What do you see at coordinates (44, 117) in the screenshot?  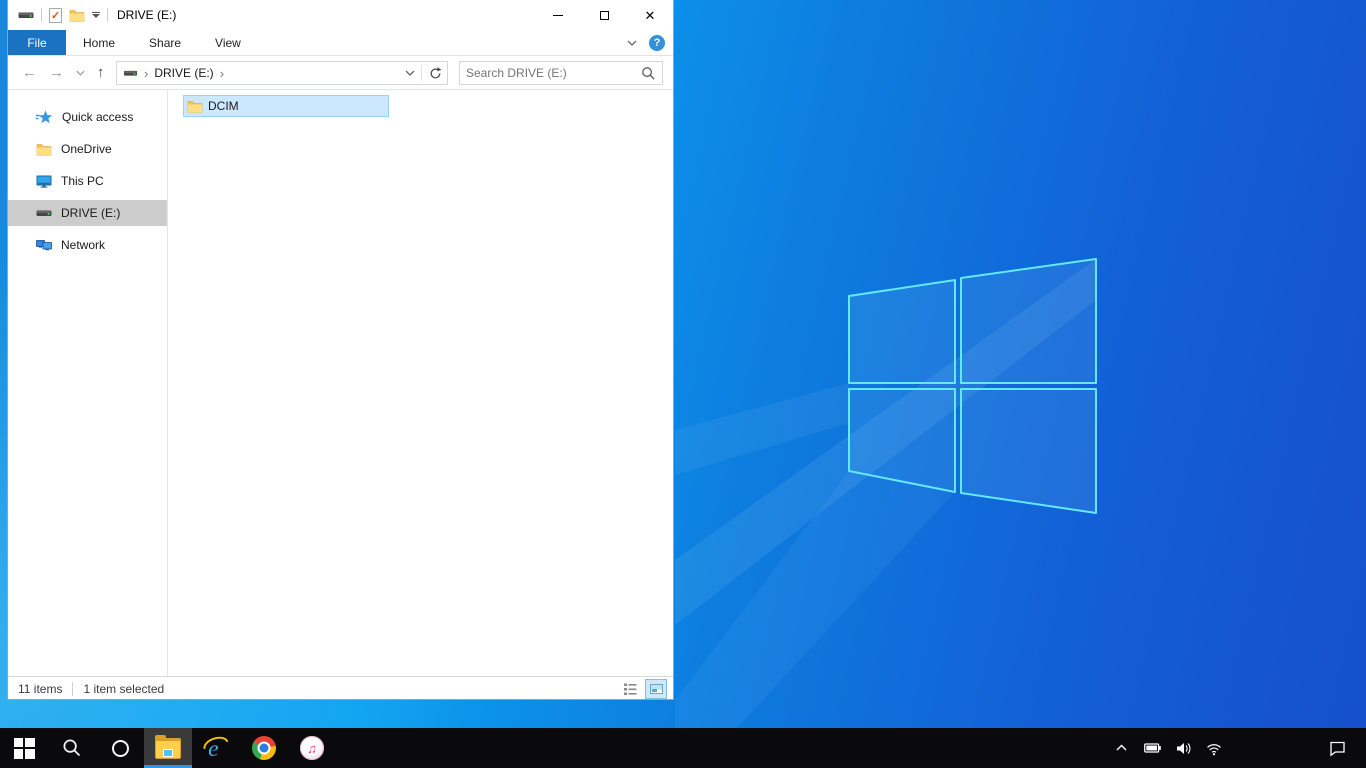 I see `quick-access-star-icon` at bounding box center [44, 117].